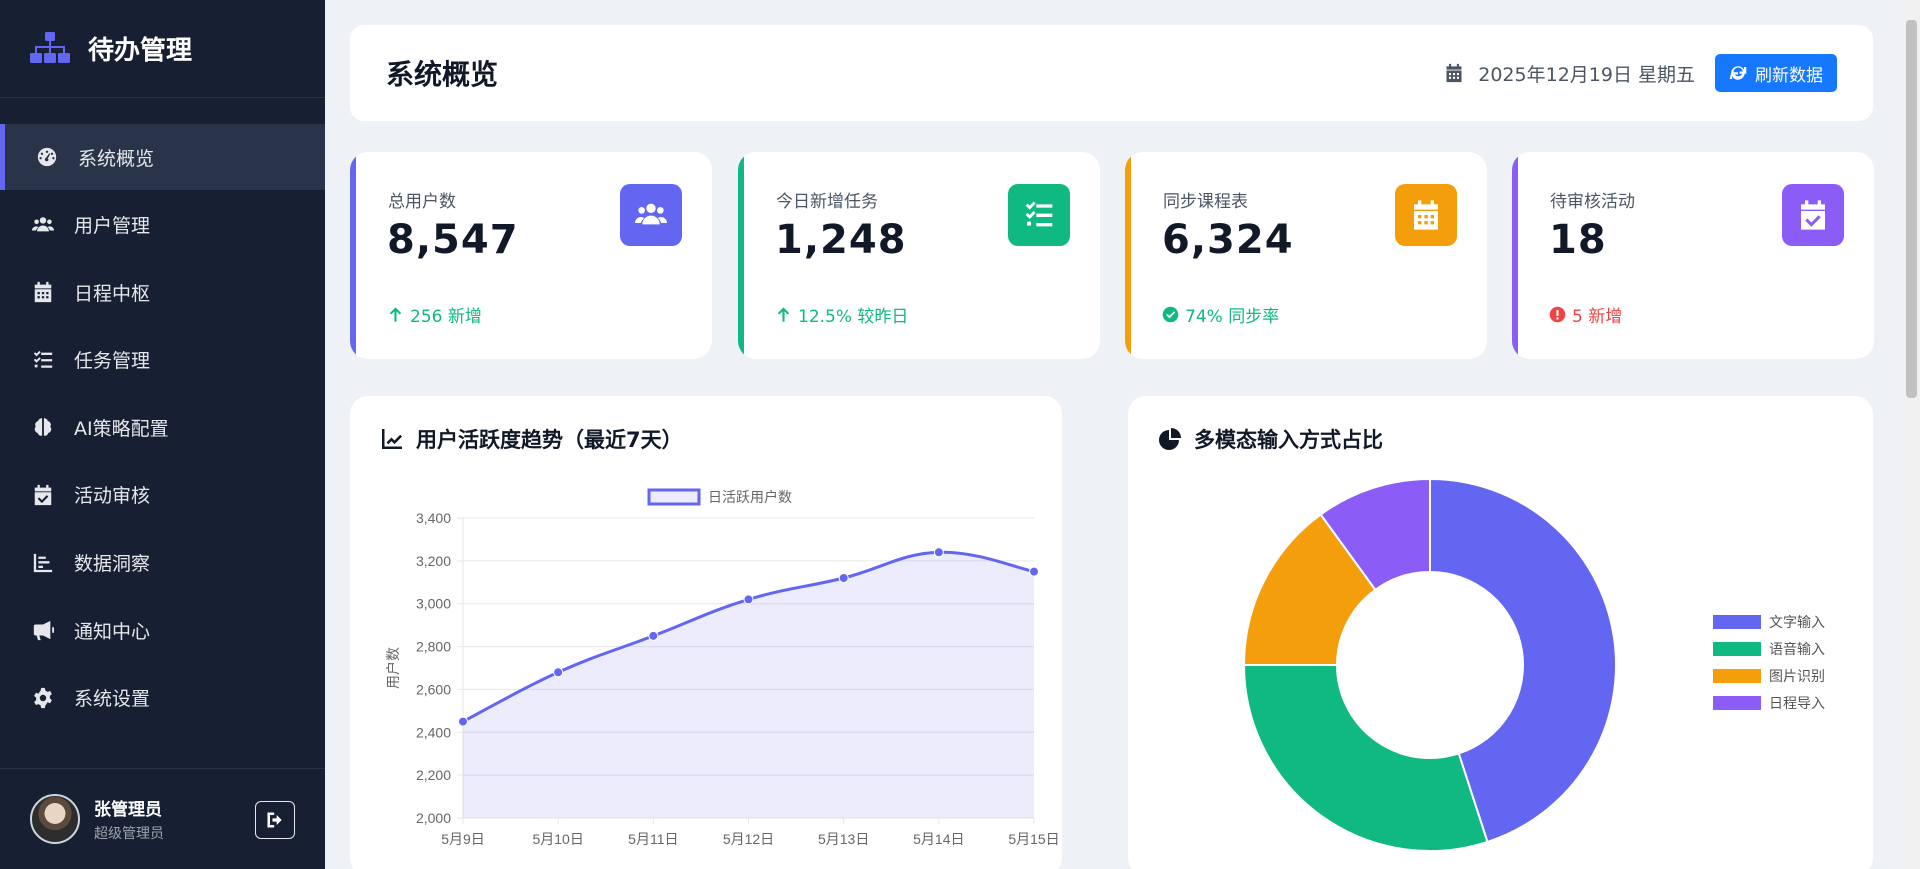 The width and height of the screenshot is (1920, 869). Describe the element at coordinates (433, 518) in the screenshot. I see `y-tick-label: 3,400` at that location.